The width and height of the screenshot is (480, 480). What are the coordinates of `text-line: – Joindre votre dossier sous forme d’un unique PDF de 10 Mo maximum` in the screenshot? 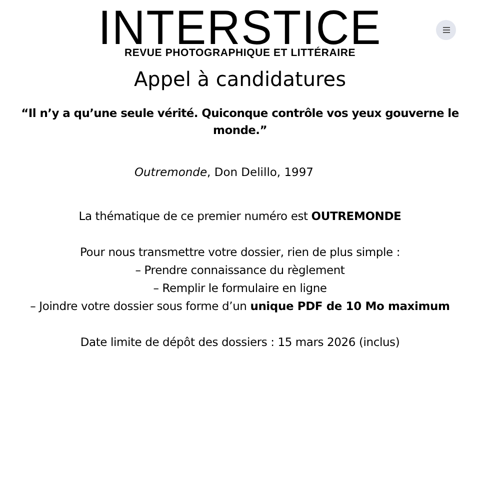 It's located at (240, 306).